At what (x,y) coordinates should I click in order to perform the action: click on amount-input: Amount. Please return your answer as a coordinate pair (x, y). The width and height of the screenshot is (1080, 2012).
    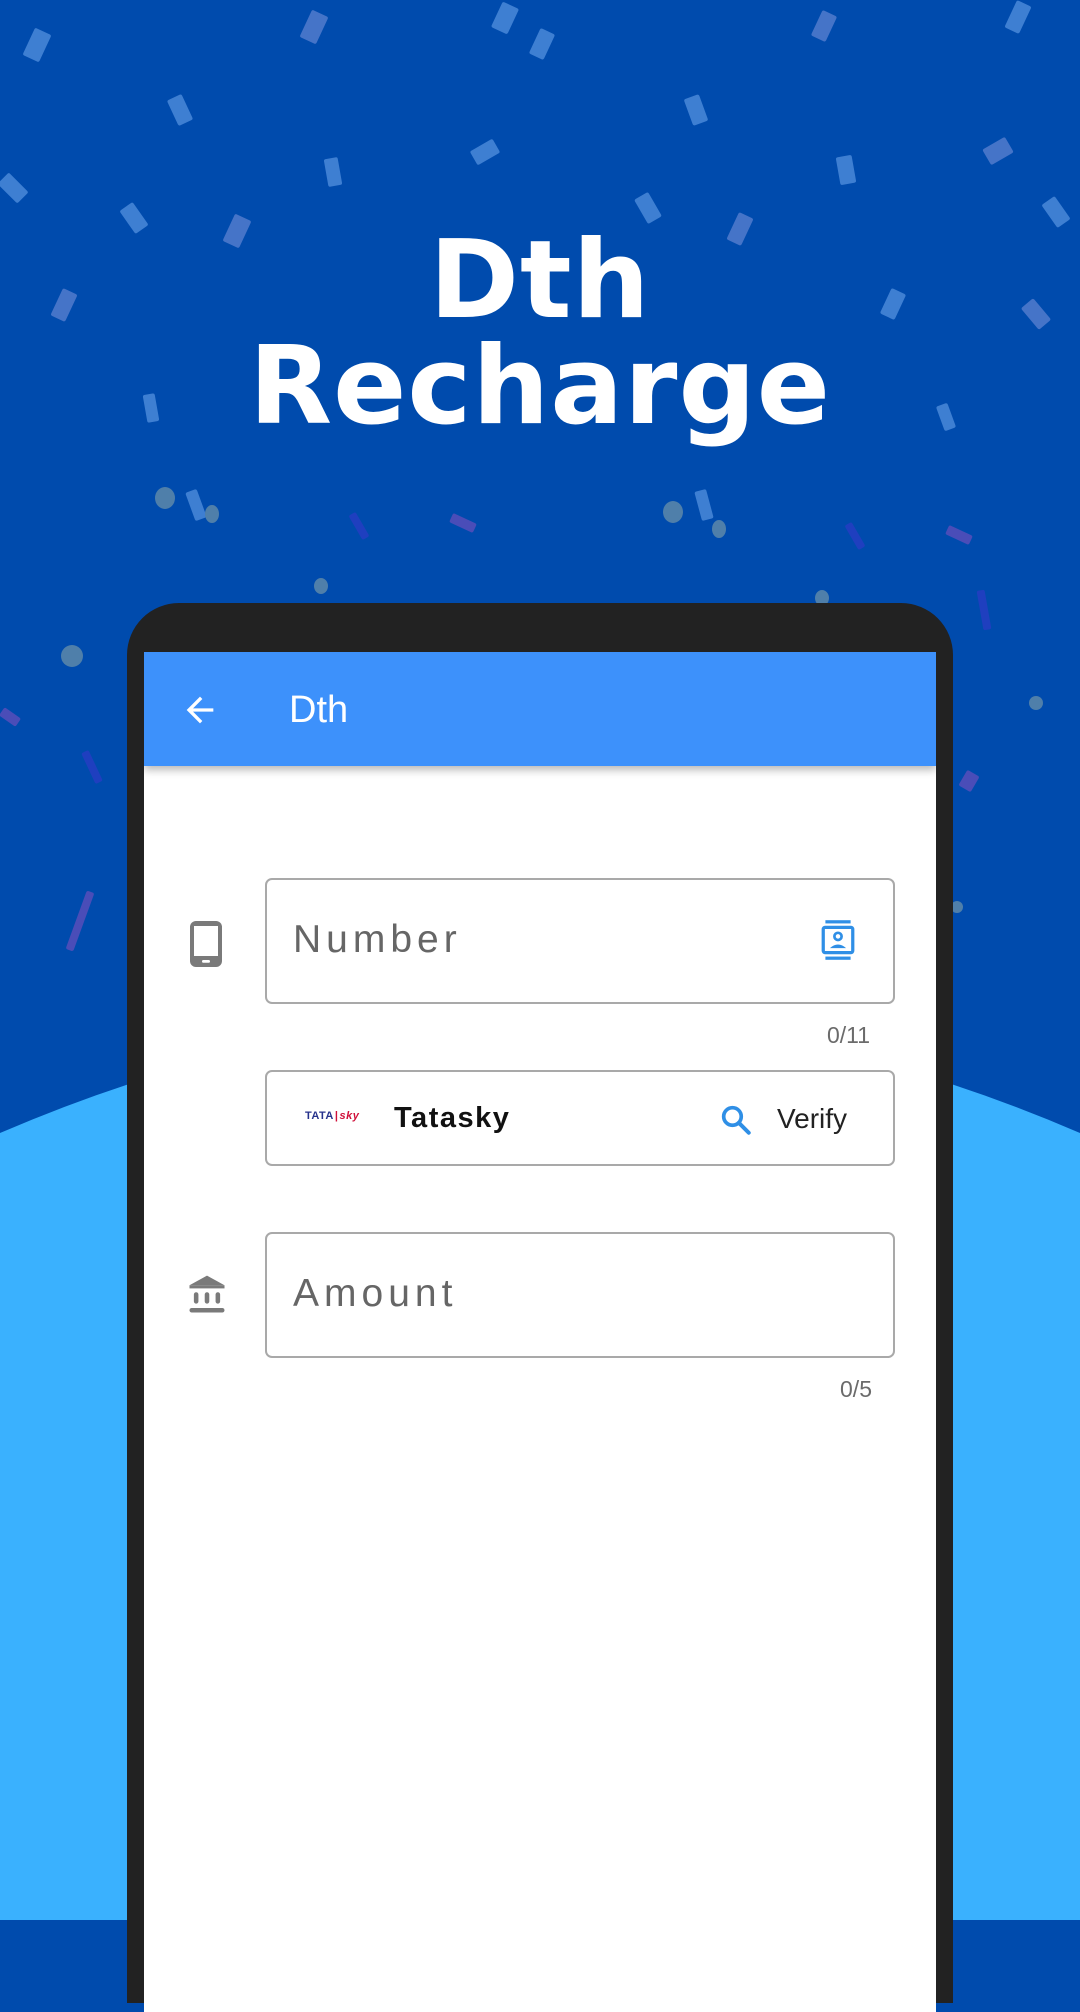
    Looking at the image, I should click on (580, 1295).